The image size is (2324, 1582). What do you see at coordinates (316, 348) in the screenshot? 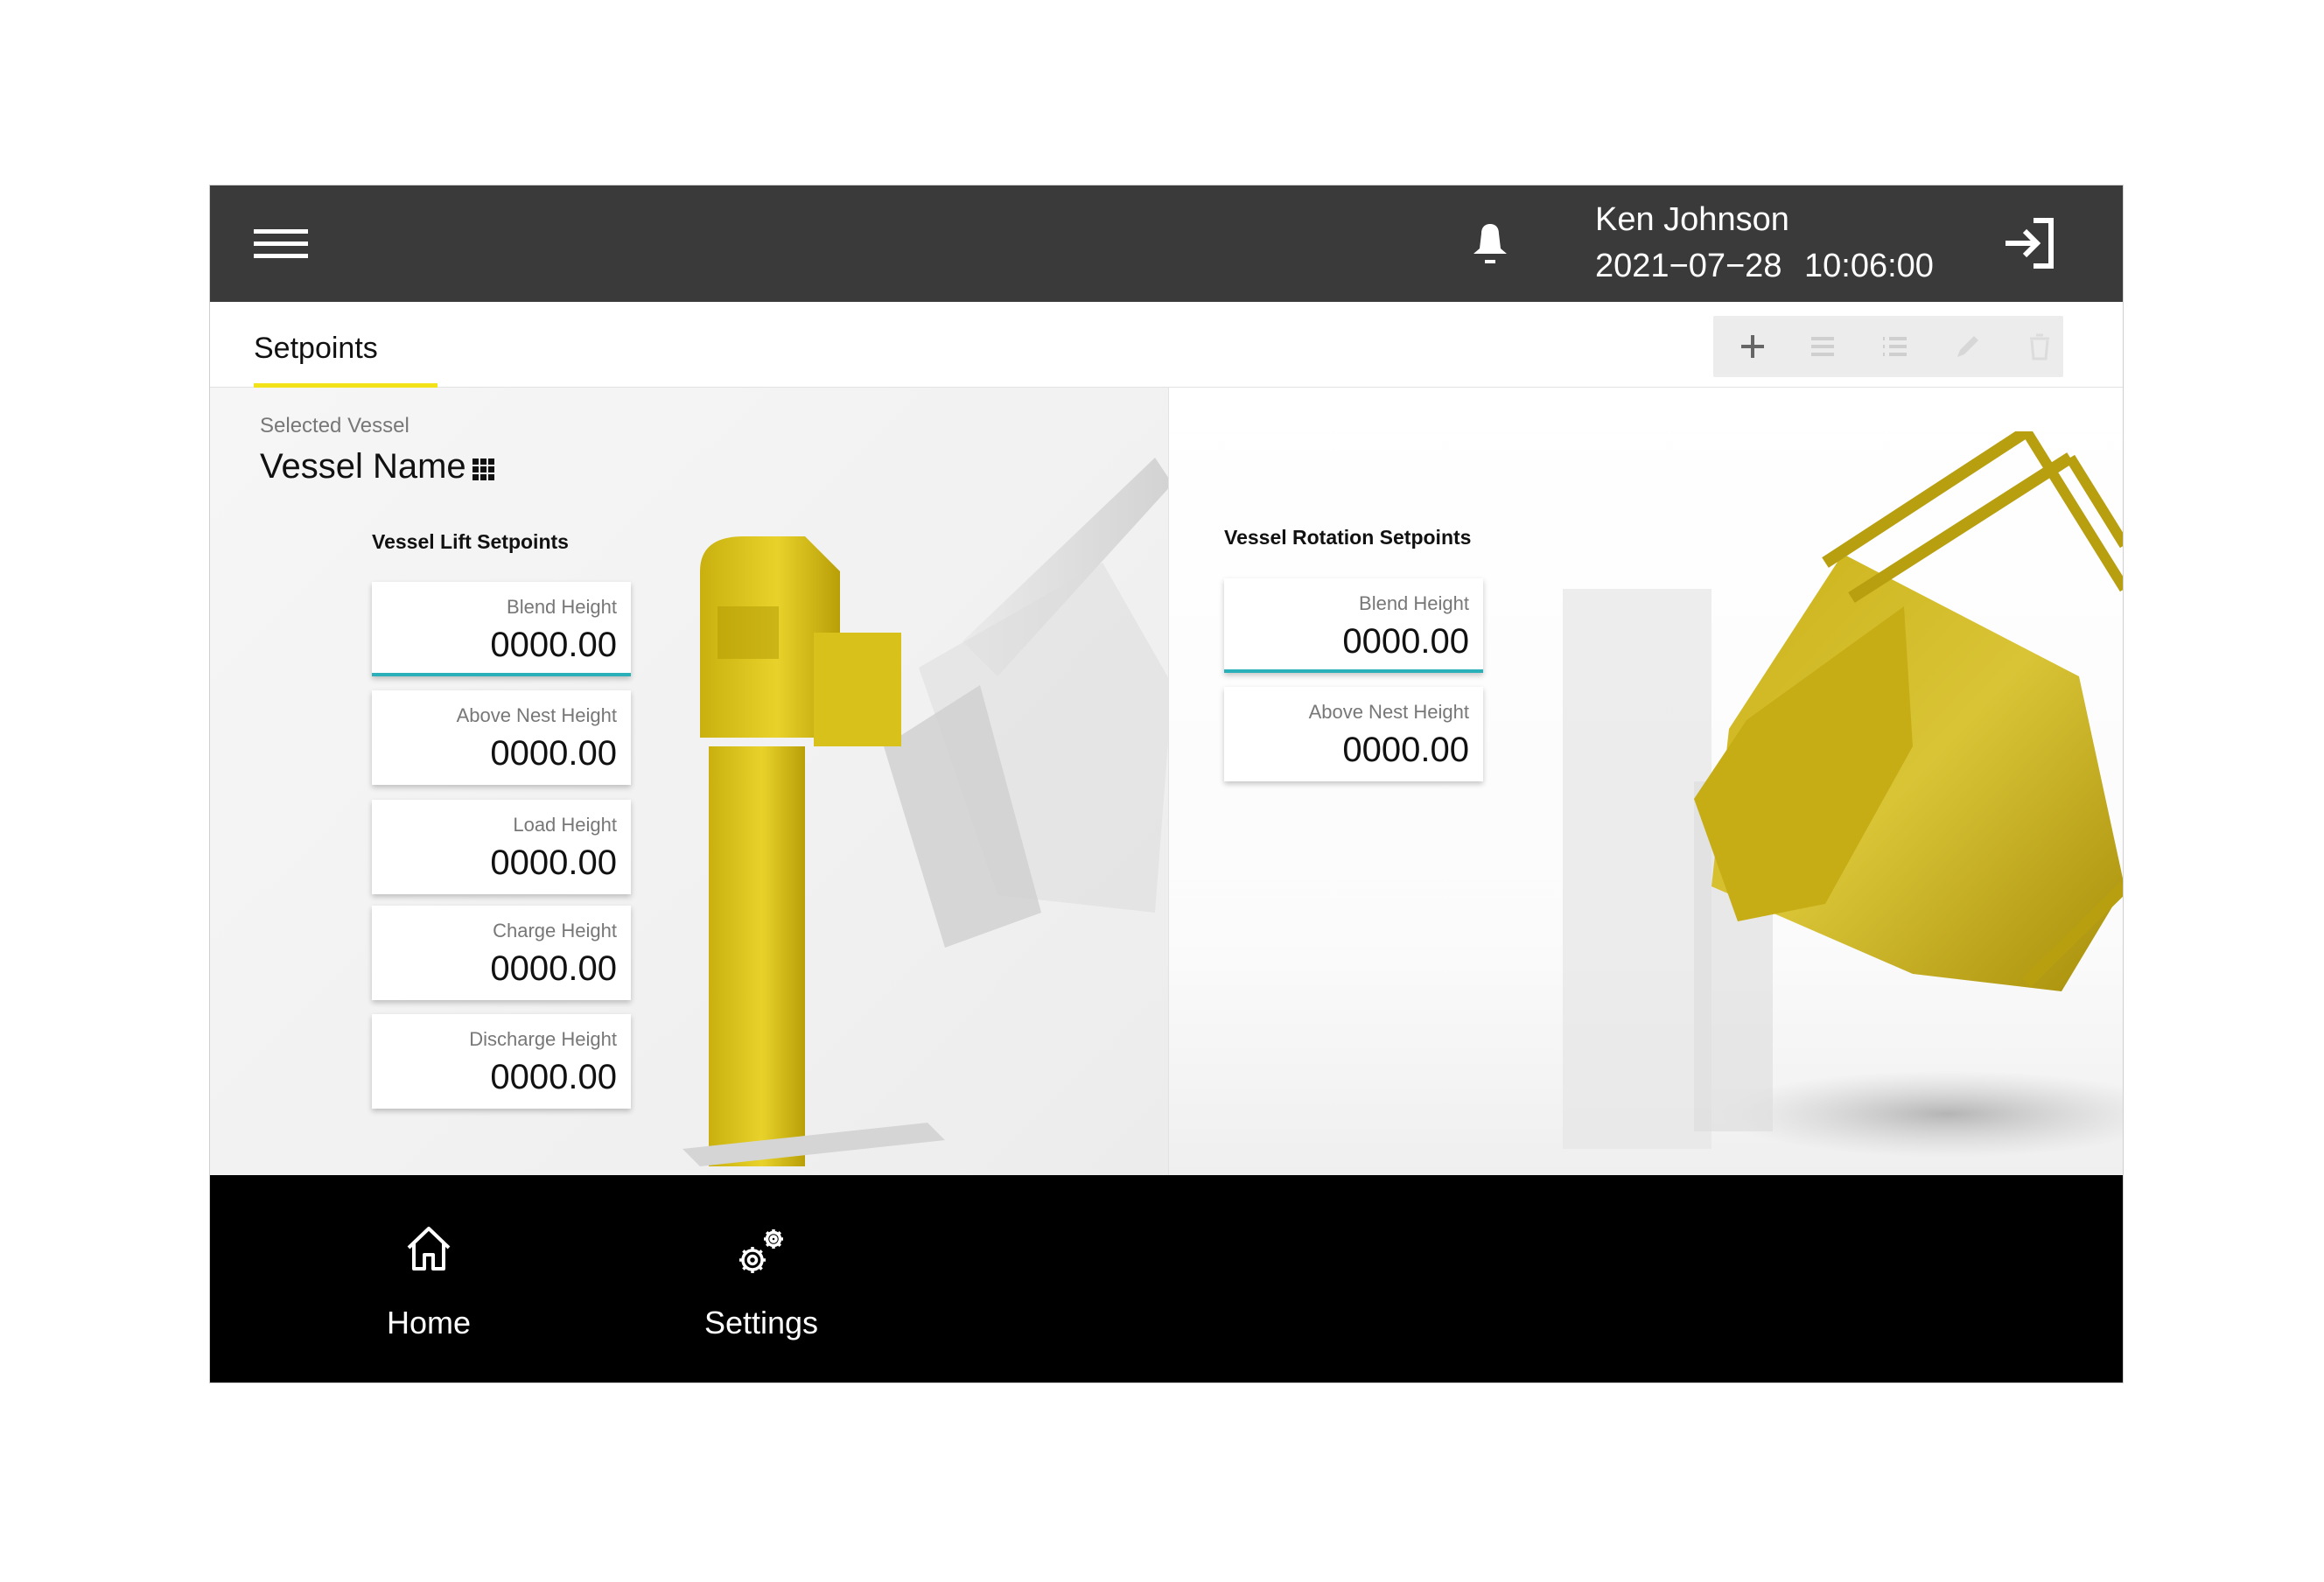
I see `tab-setpoints-label: Setpoints` at bounding box center [316, 348].